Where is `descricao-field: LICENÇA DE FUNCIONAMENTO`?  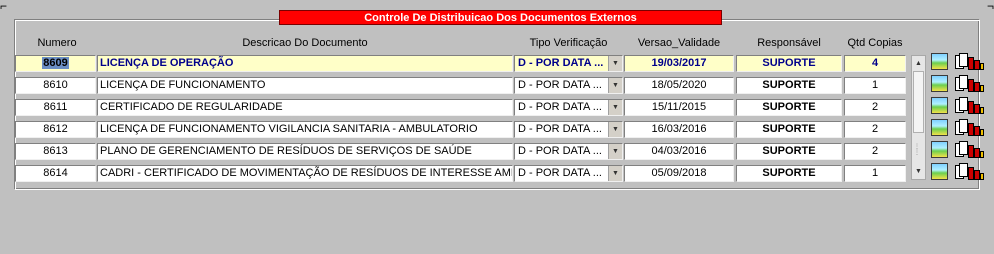
descricao-field: LICENÇA DE FUNCIONAMENTO is located at coordinates (305, 85).